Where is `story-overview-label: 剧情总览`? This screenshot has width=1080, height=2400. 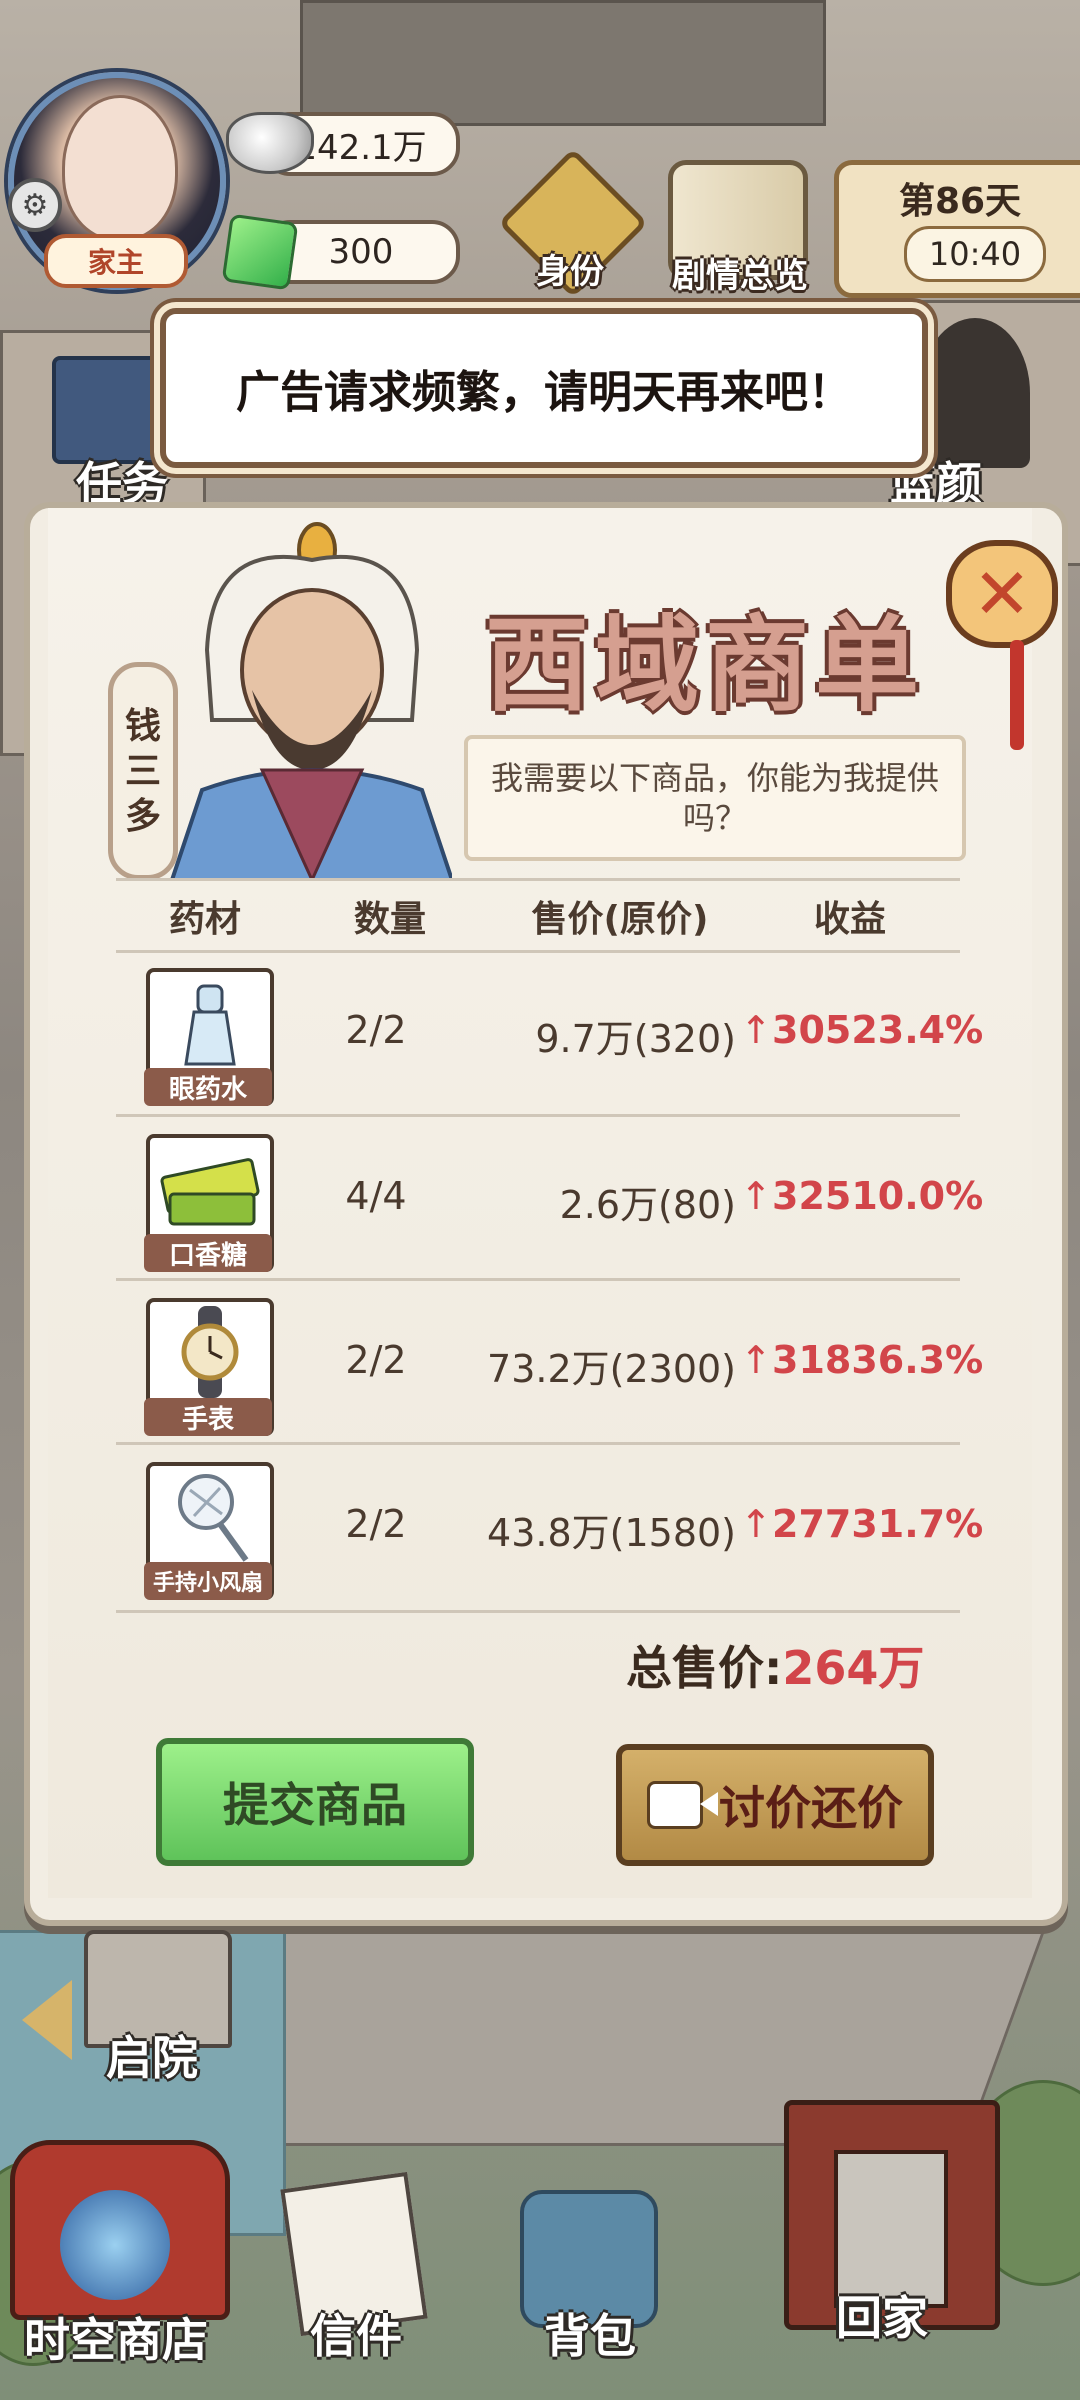
story-overview-label: 剧情总览 is located at coordinates (740, 272).